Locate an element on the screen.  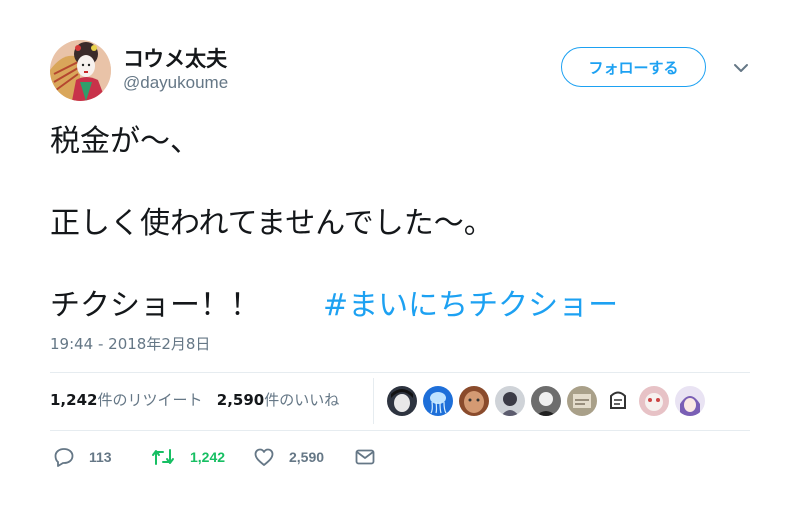
envelope-icon is located at coordinates (365, 457).